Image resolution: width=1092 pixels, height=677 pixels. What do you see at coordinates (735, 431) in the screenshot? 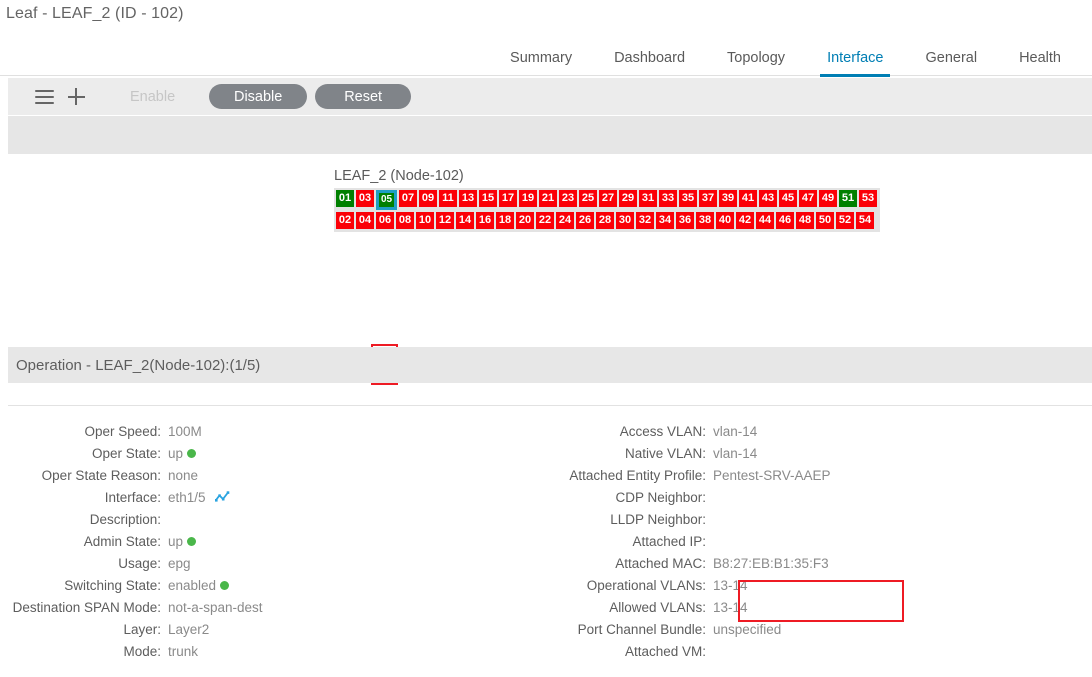
I see `detail-value-text: vlan-14` at bounding box center [735, 431].